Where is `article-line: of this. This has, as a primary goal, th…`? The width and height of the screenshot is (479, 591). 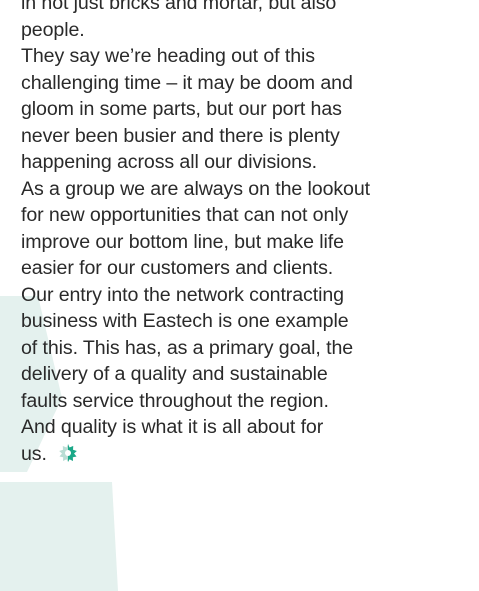 article-line: of this. This has, as a primary goal, th… is located at coordinates (187, 347).